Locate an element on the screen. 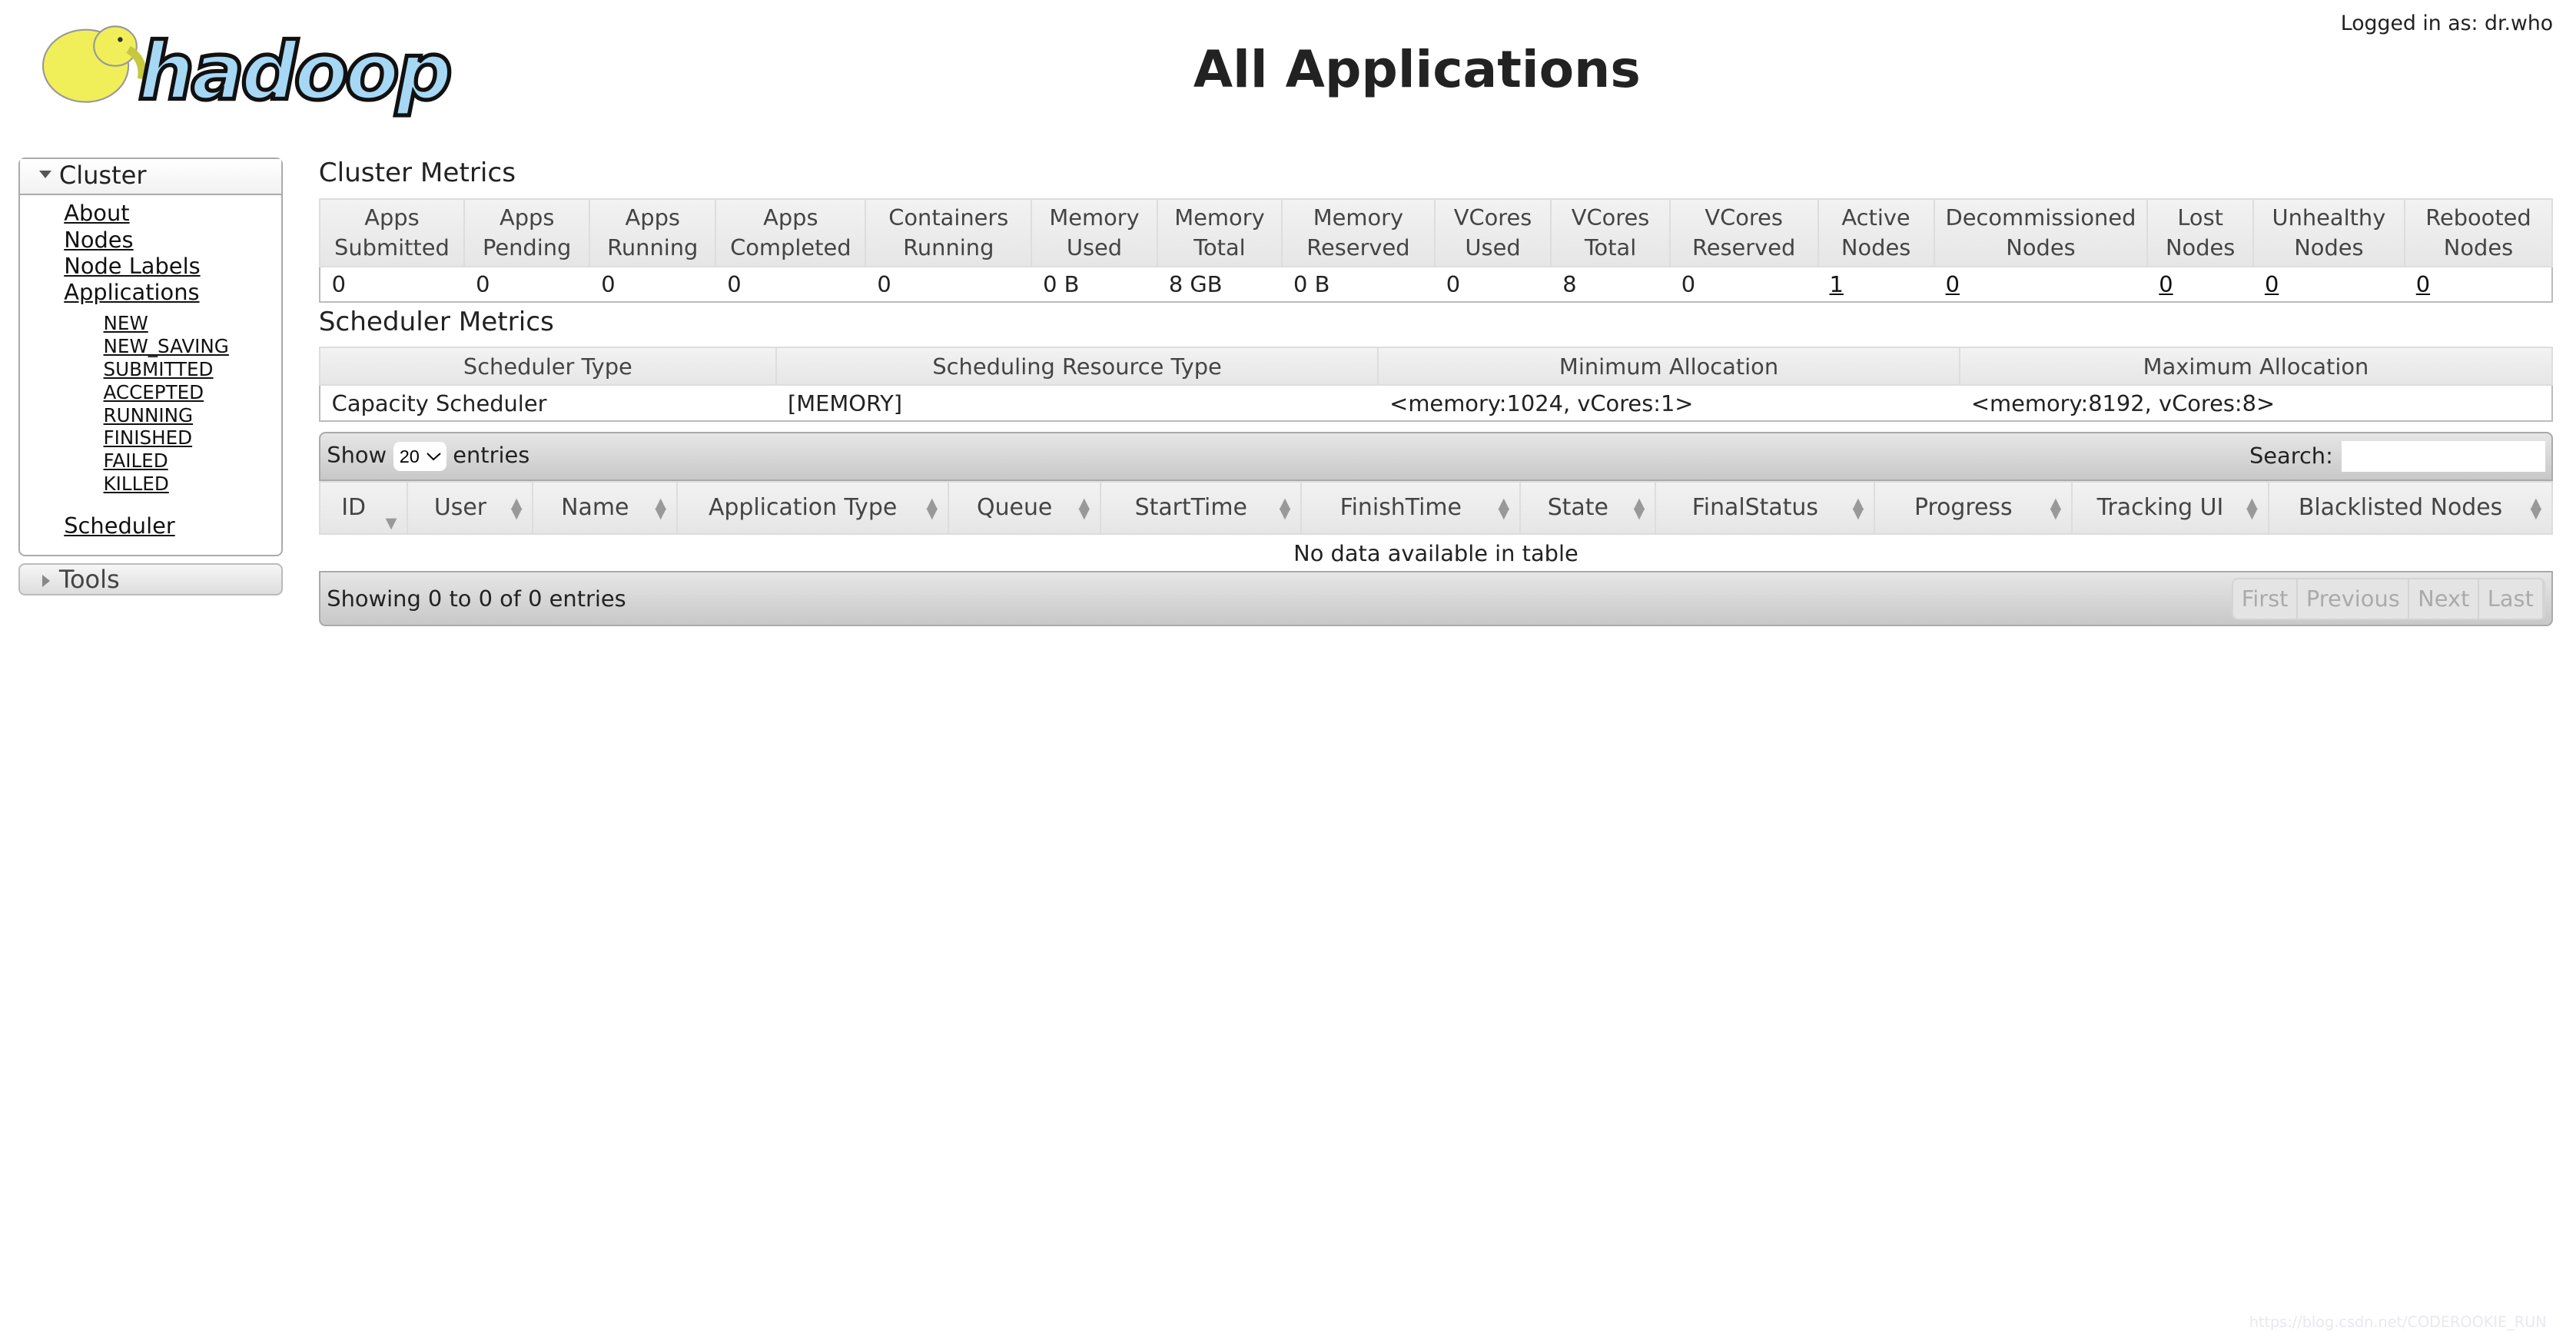  metric-header: Rebooted Nodes is located at coordinates (2478, 232).